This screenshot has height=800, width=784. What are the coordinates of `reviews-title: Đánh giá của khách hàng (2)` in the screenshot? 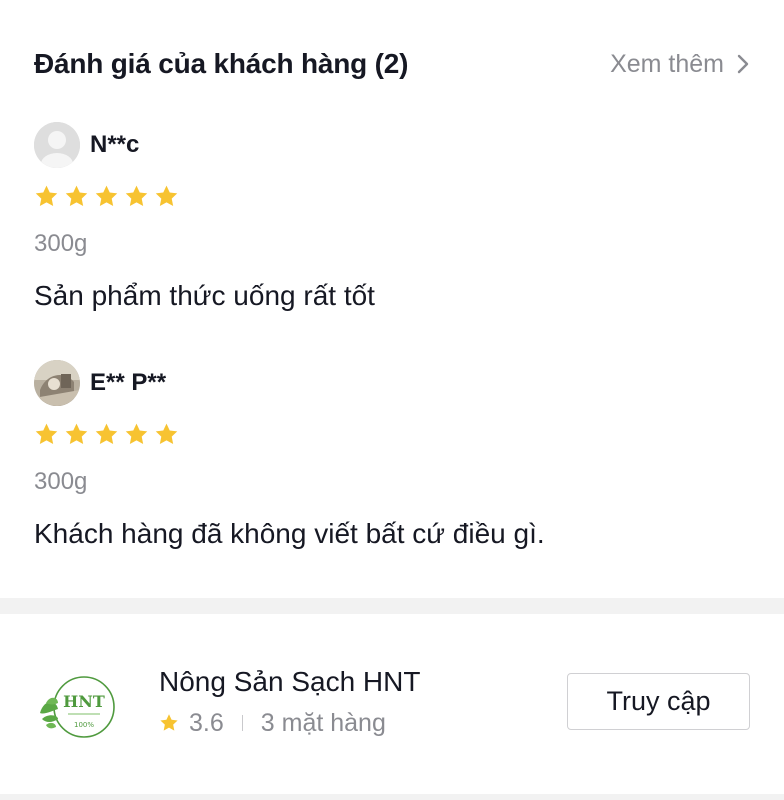 It's located at (221, 63).